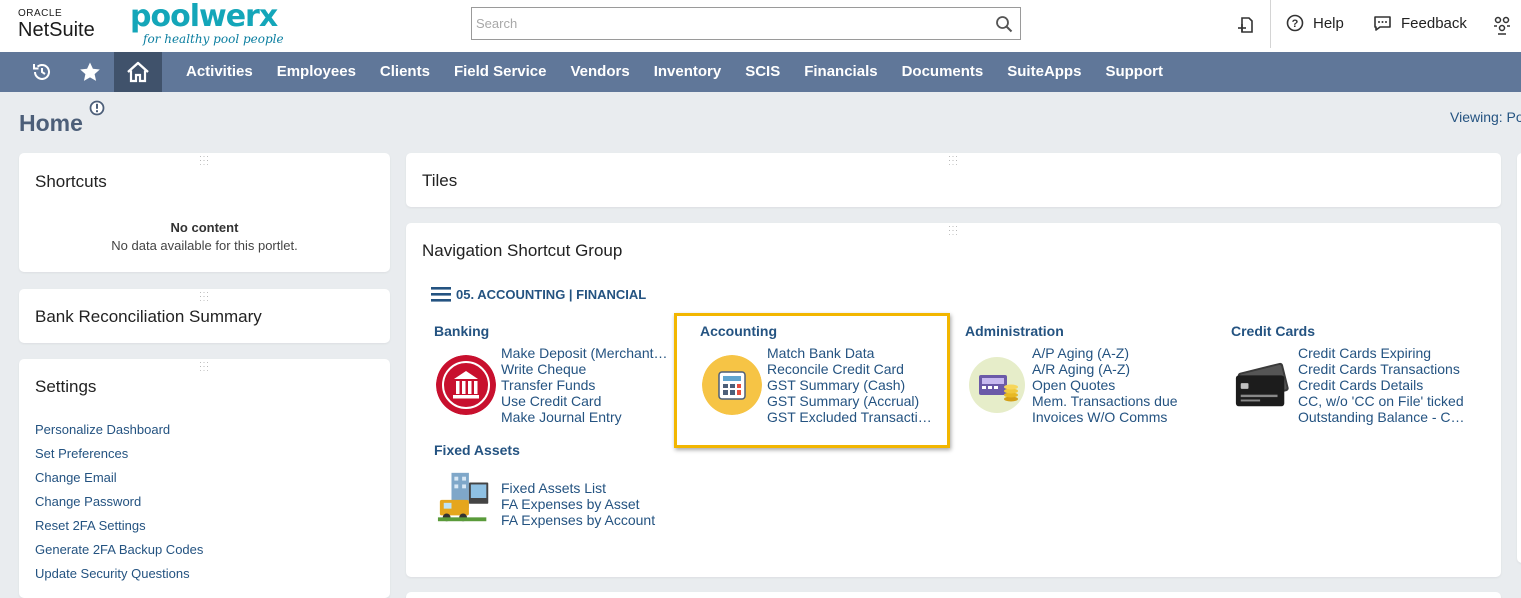 This screenshot has height=598, width=1521. Describe the element at coordinates (119, 550) in the screenshot. I see `settings-link: Generate 2FA Backup Codes` at that location.